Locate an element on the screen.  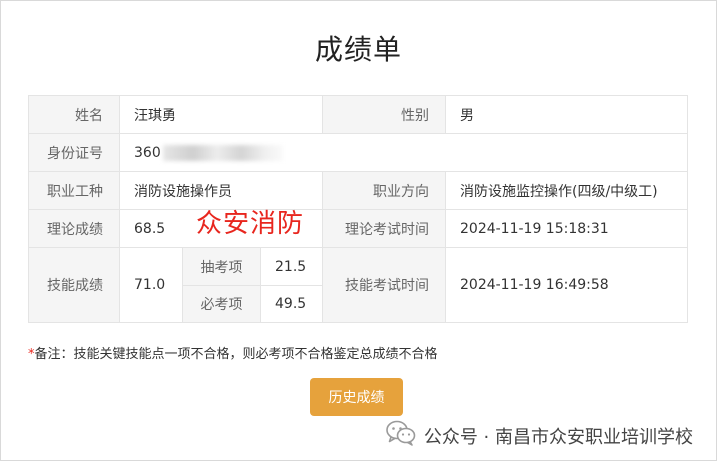
skill-time-value: 2024-11-19 16:49:58 is located at coordinates (566, 285).